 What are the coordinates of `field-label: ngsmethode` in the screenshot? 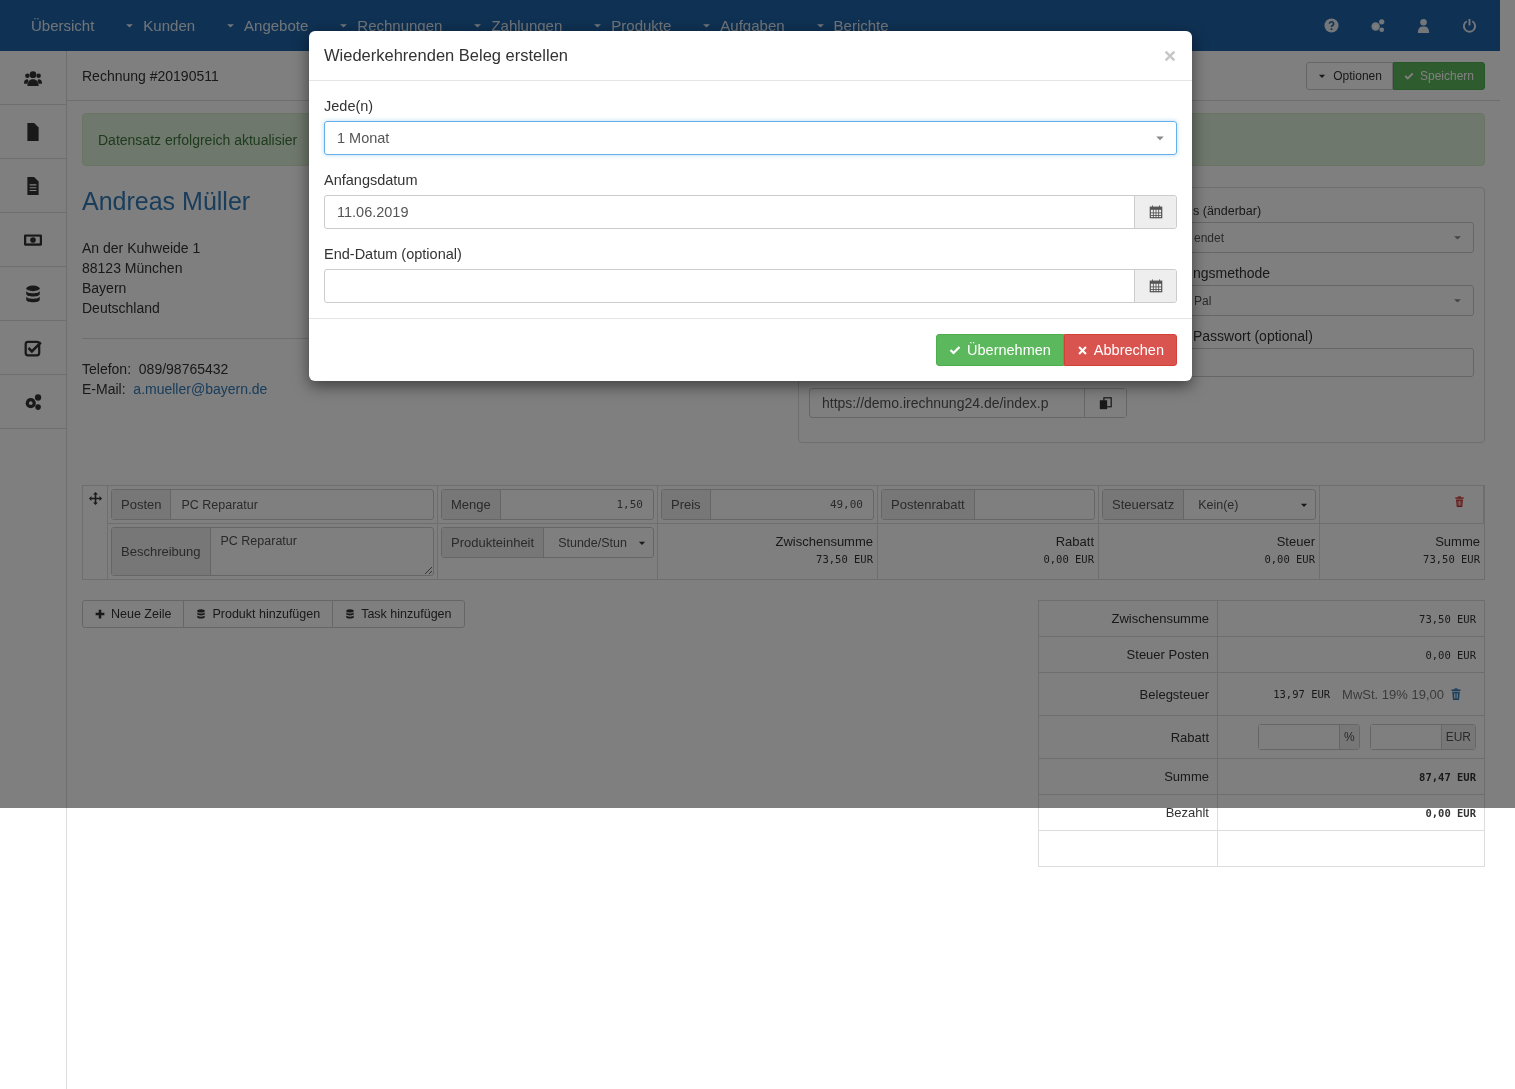 It's located at (1232, 273).